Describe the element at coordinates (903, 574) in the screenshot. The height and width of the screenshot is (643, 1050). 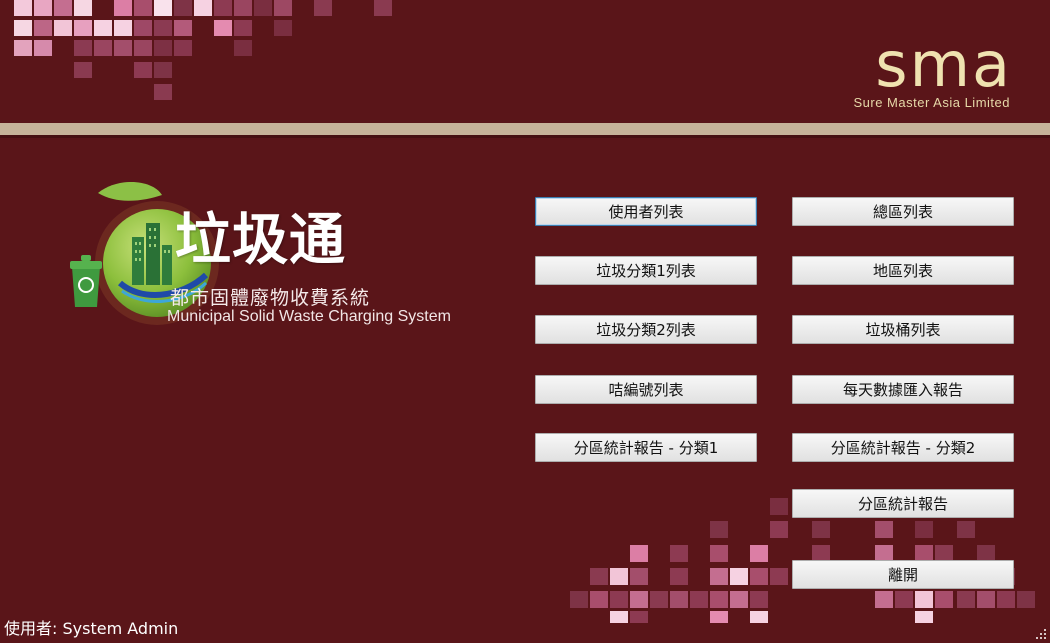
I see `exit-button: 離開` at that location.